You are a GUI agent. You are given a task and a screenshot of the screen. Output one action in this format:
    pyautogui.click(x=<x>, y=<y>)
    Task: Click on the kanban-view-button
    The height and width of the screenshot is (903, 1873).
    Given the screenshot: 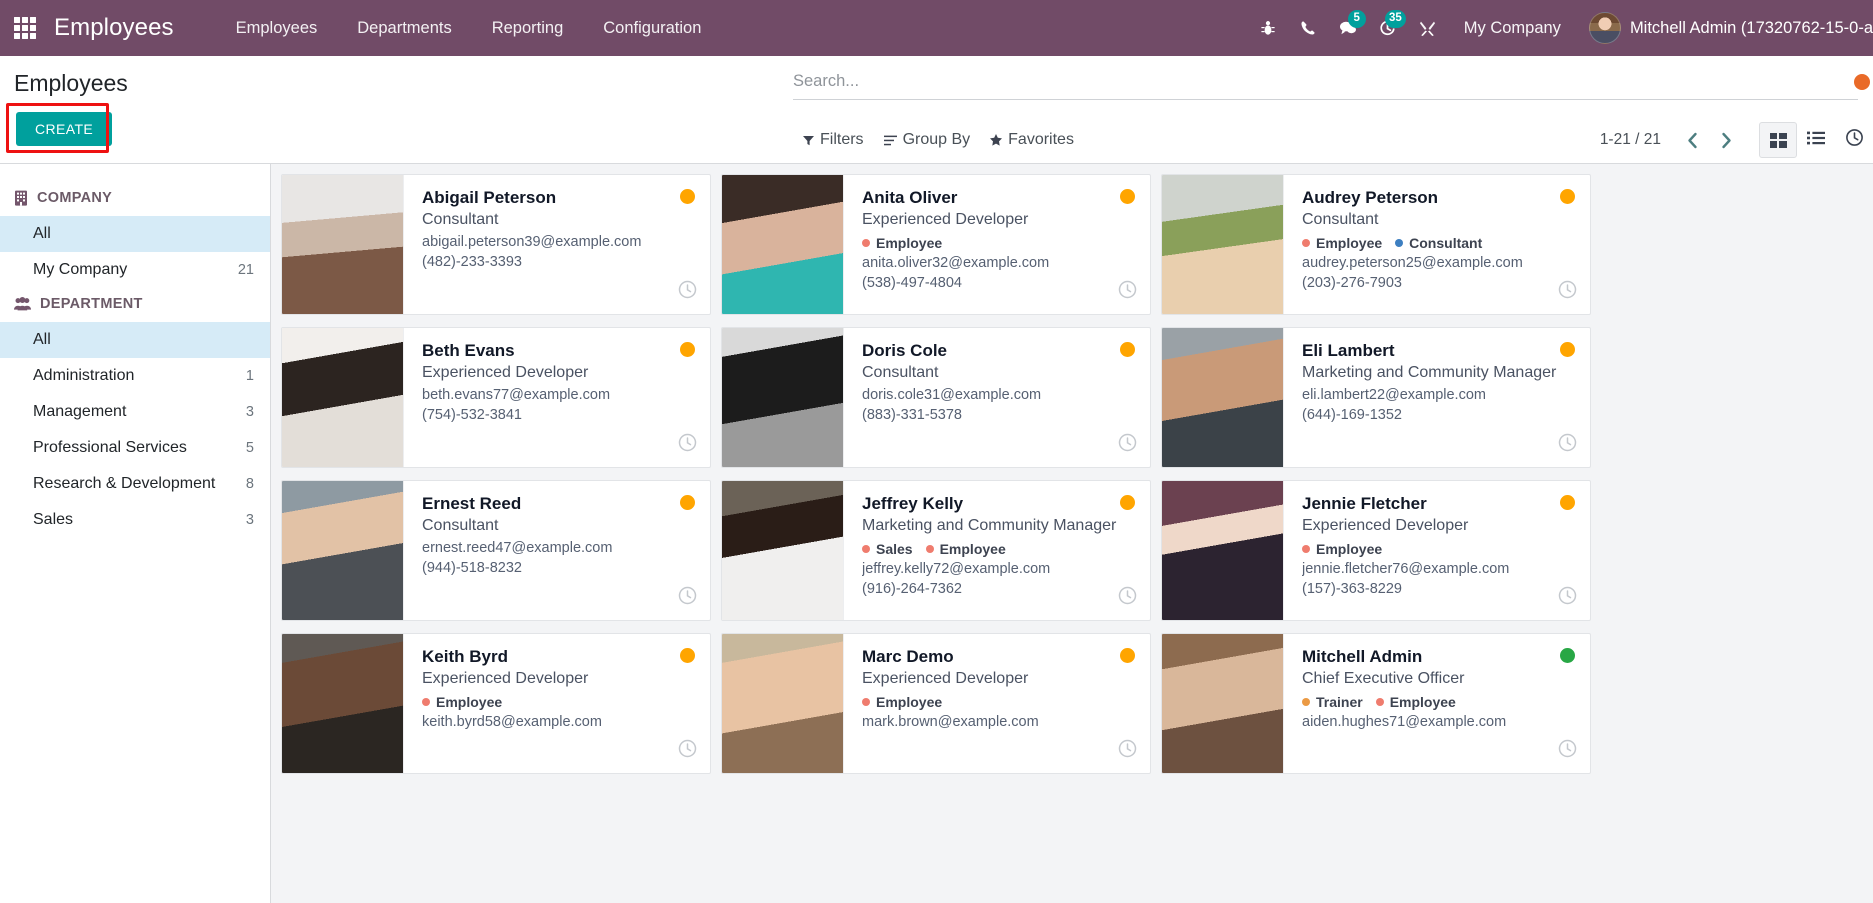 What is the action you would take?
    pyautogui.click(x=1778, y=140)
    